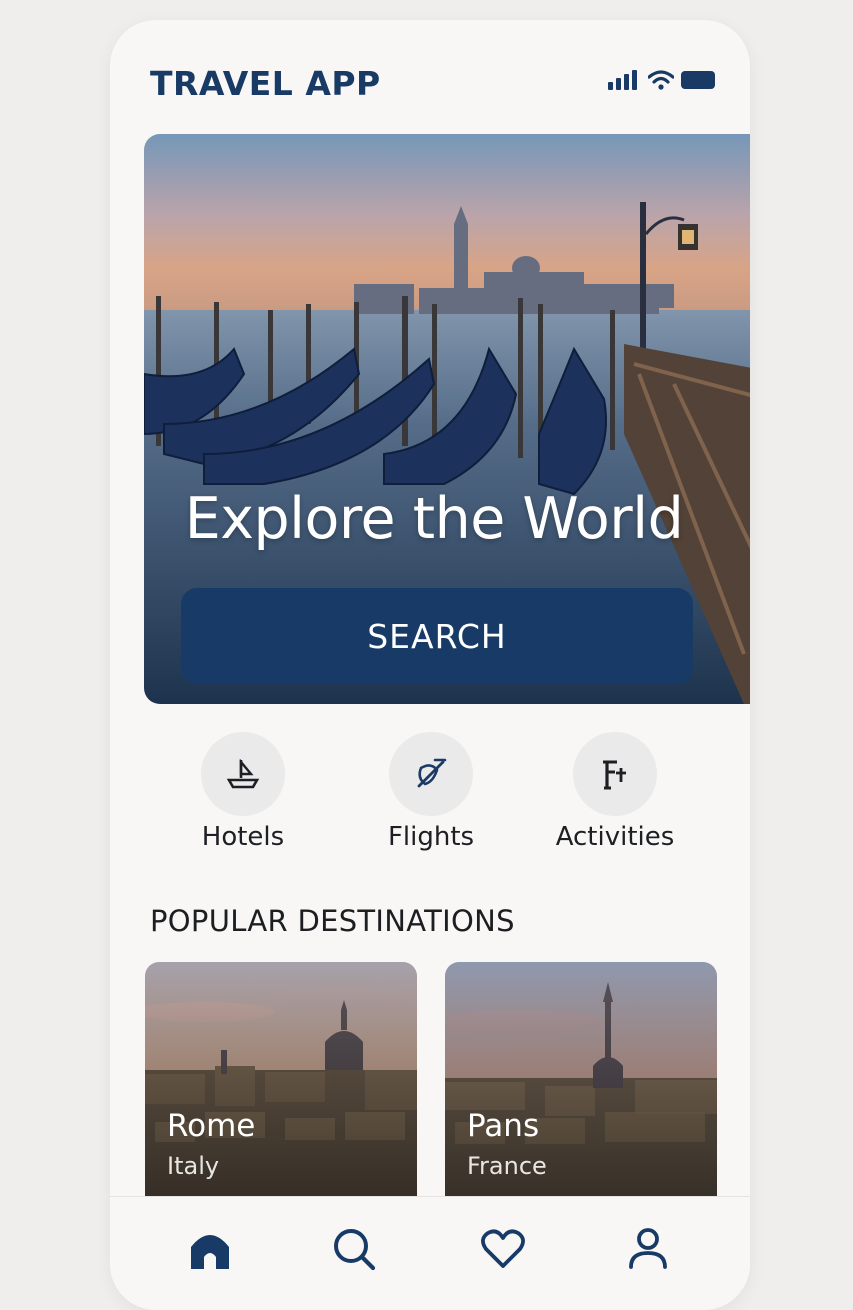 This screenshot has width=853, height=1310. Describe the element at coordinates (437, 636) in the screenshot. I see `search-button: SEARCH` at that location.